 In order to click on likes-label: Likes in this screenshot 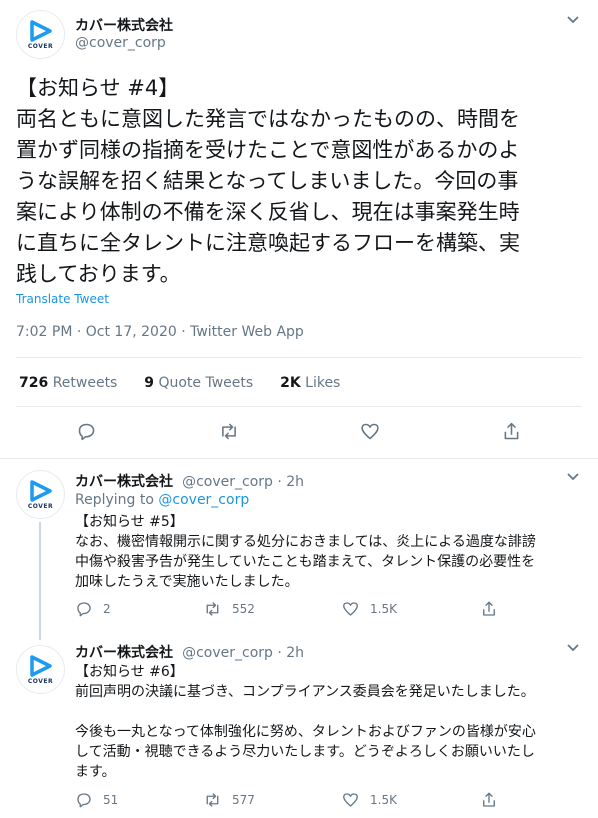, I will do `click(323, 383)`.